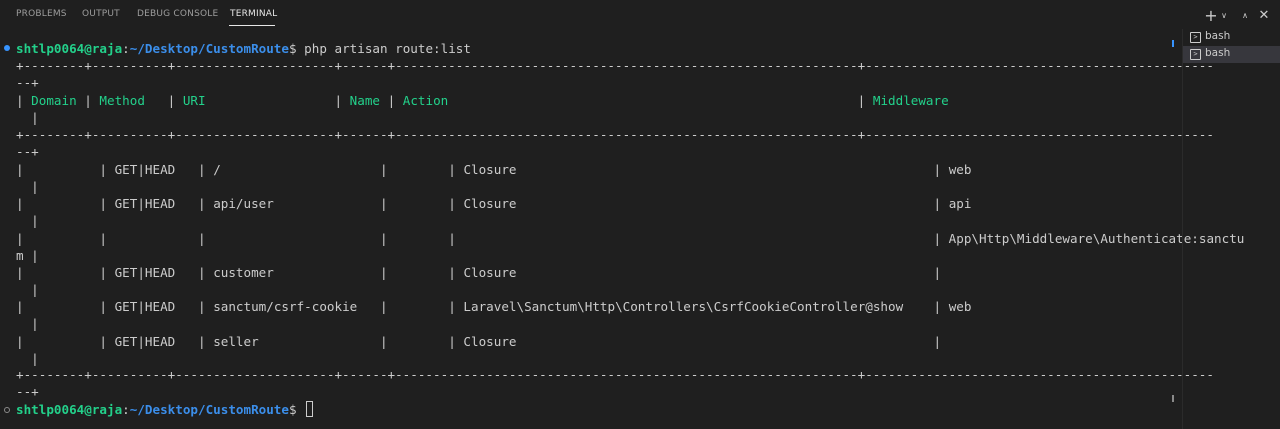 The image size is (1280, 429). Describe the element at coordinates (252, 25) in the screenshot. I see `active-tab-indicator` at that location.